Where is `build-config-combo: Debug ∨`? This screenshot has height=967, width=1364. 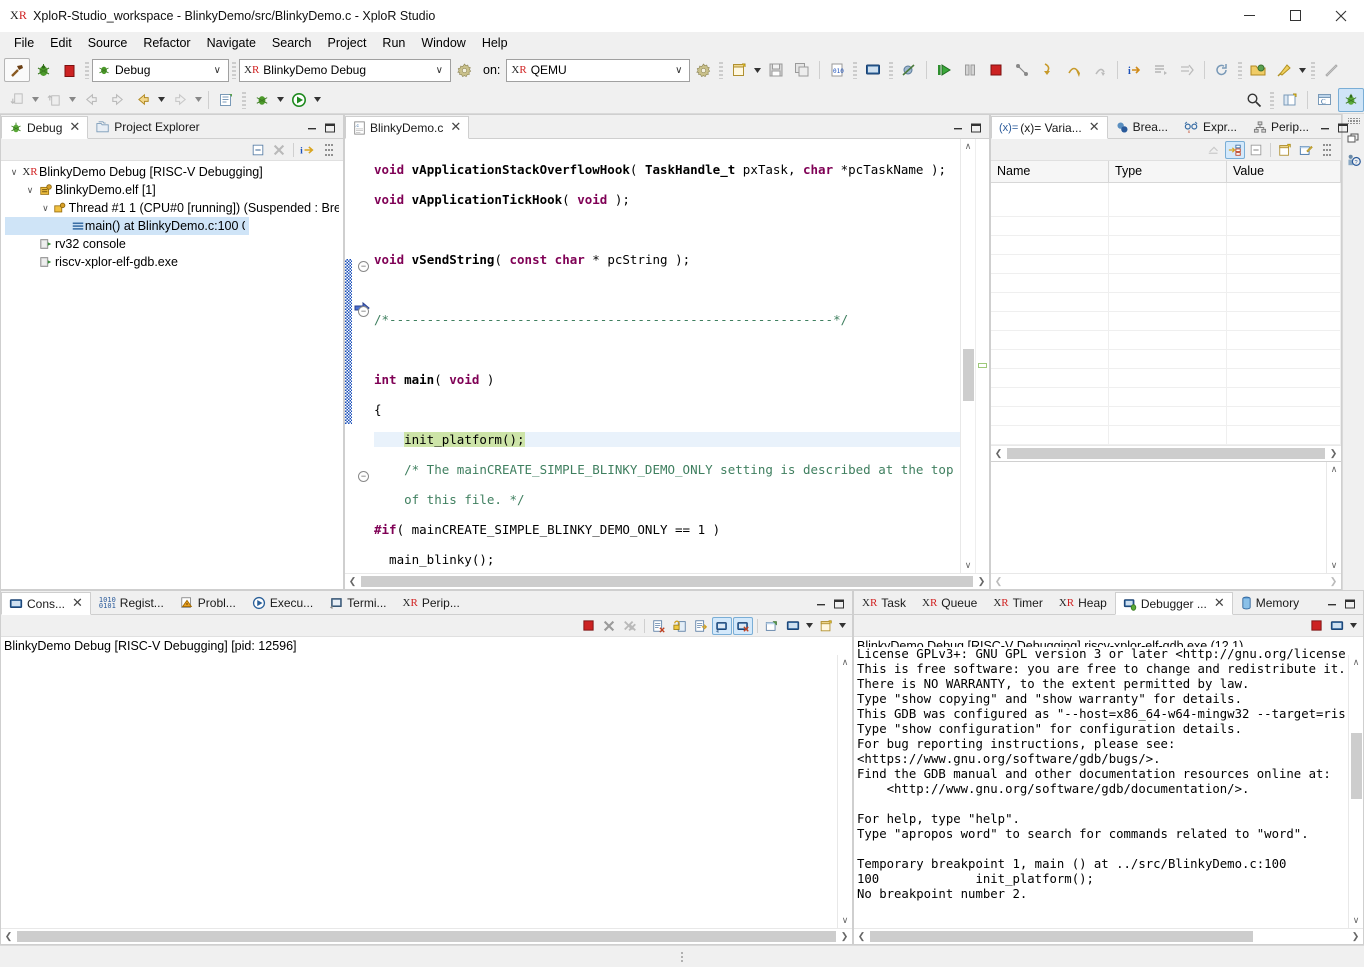 build-config-combo: Debug ∨ is located at coordinates (160, 70).